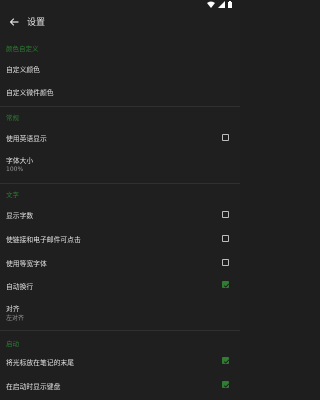 Image resolution: width=320 pixels, height=400 pixels. What do you see at coordinates (12, 344) in the screenshot?
I see `section-header-startup: 启动` at bounding box center [12, 344].